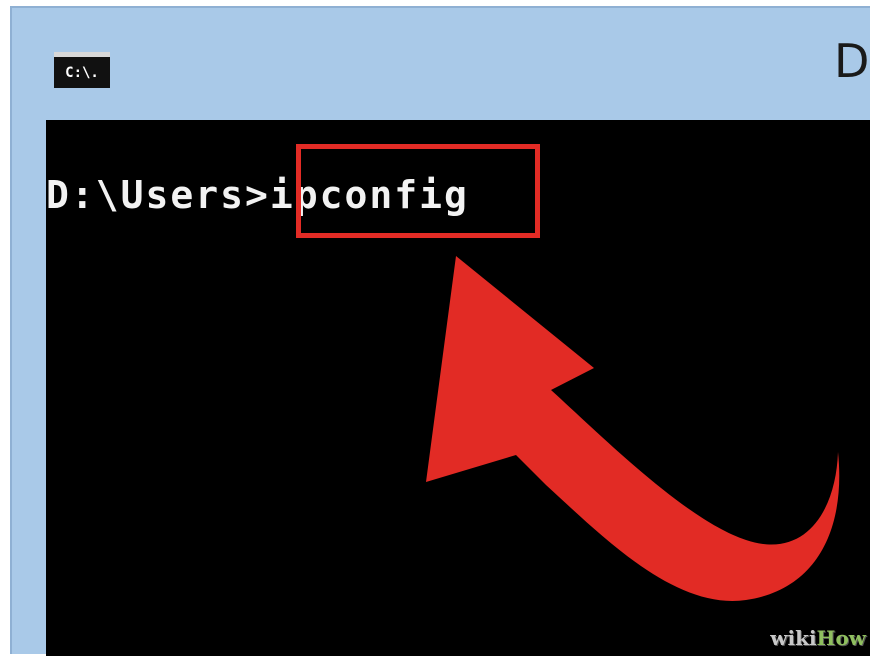 This screenshot has width=870, height=656. I want to click on cmd-icon: C:\., so click(82, 70).